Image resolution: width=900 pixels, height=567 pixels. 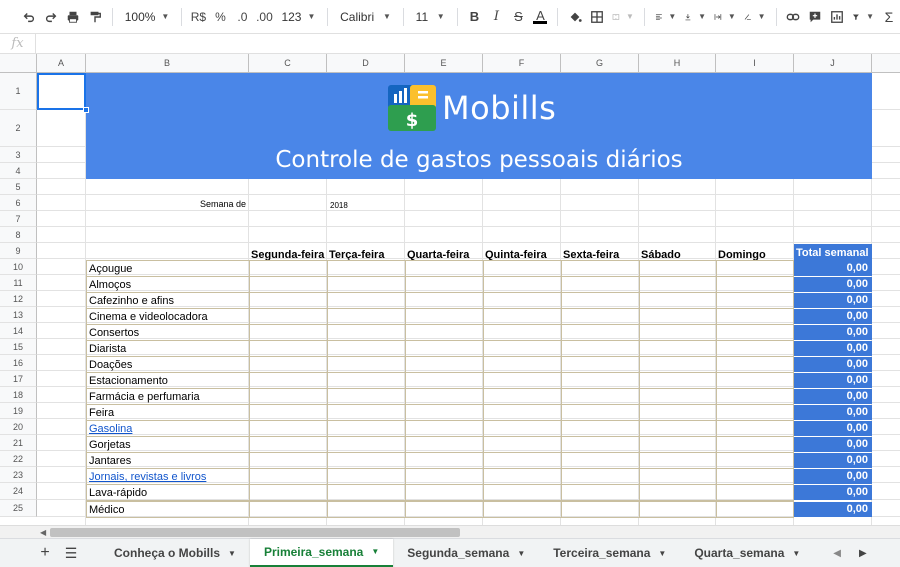 What do you see at coordinates (264, 17) in the screenshot?
I see `increase-decimal-button: .00` at bounding box center [264, 17].